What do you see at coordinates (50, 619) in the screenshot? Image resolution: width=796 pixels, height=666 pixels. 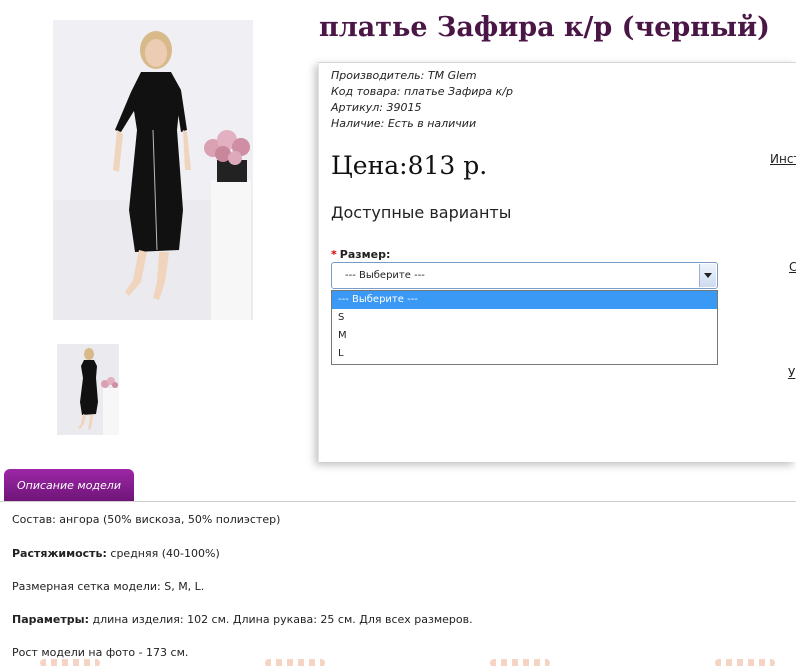 I see `desc-label: Параметры:` at bounding box center [50, 619].